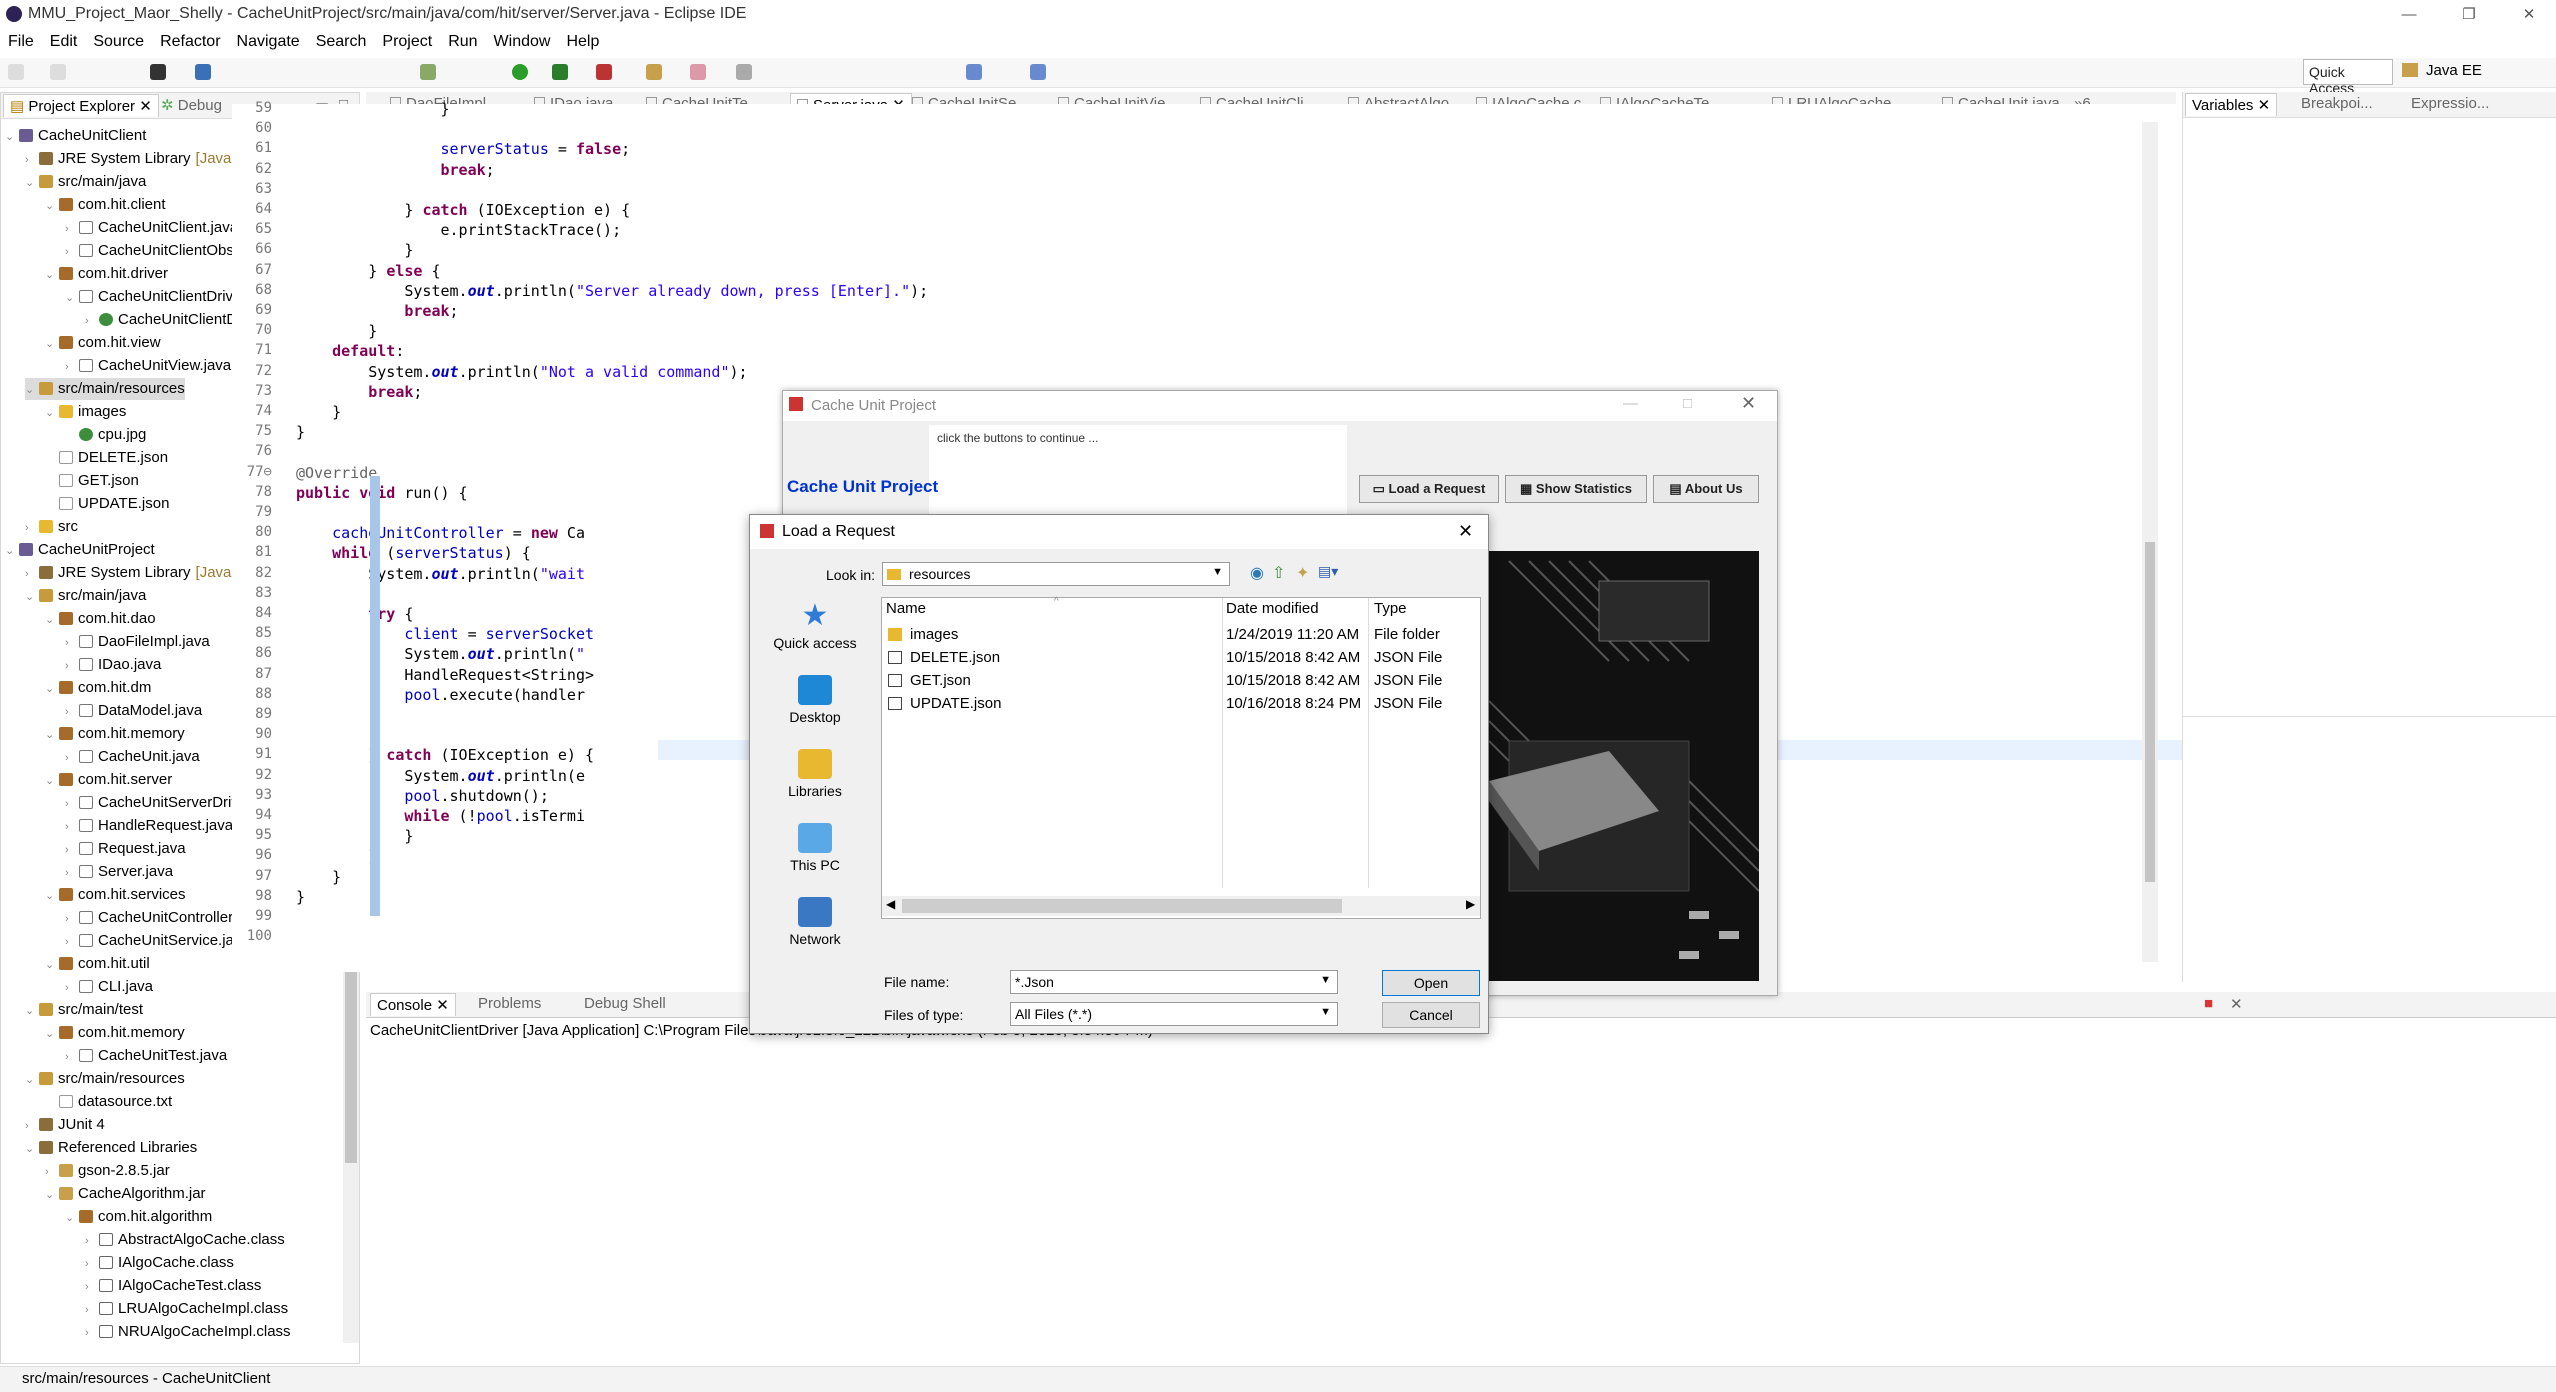 This screenshot has height=1392, width=2556. I want to click on about-us-button: ▤ About Us, so click(1706, 489).